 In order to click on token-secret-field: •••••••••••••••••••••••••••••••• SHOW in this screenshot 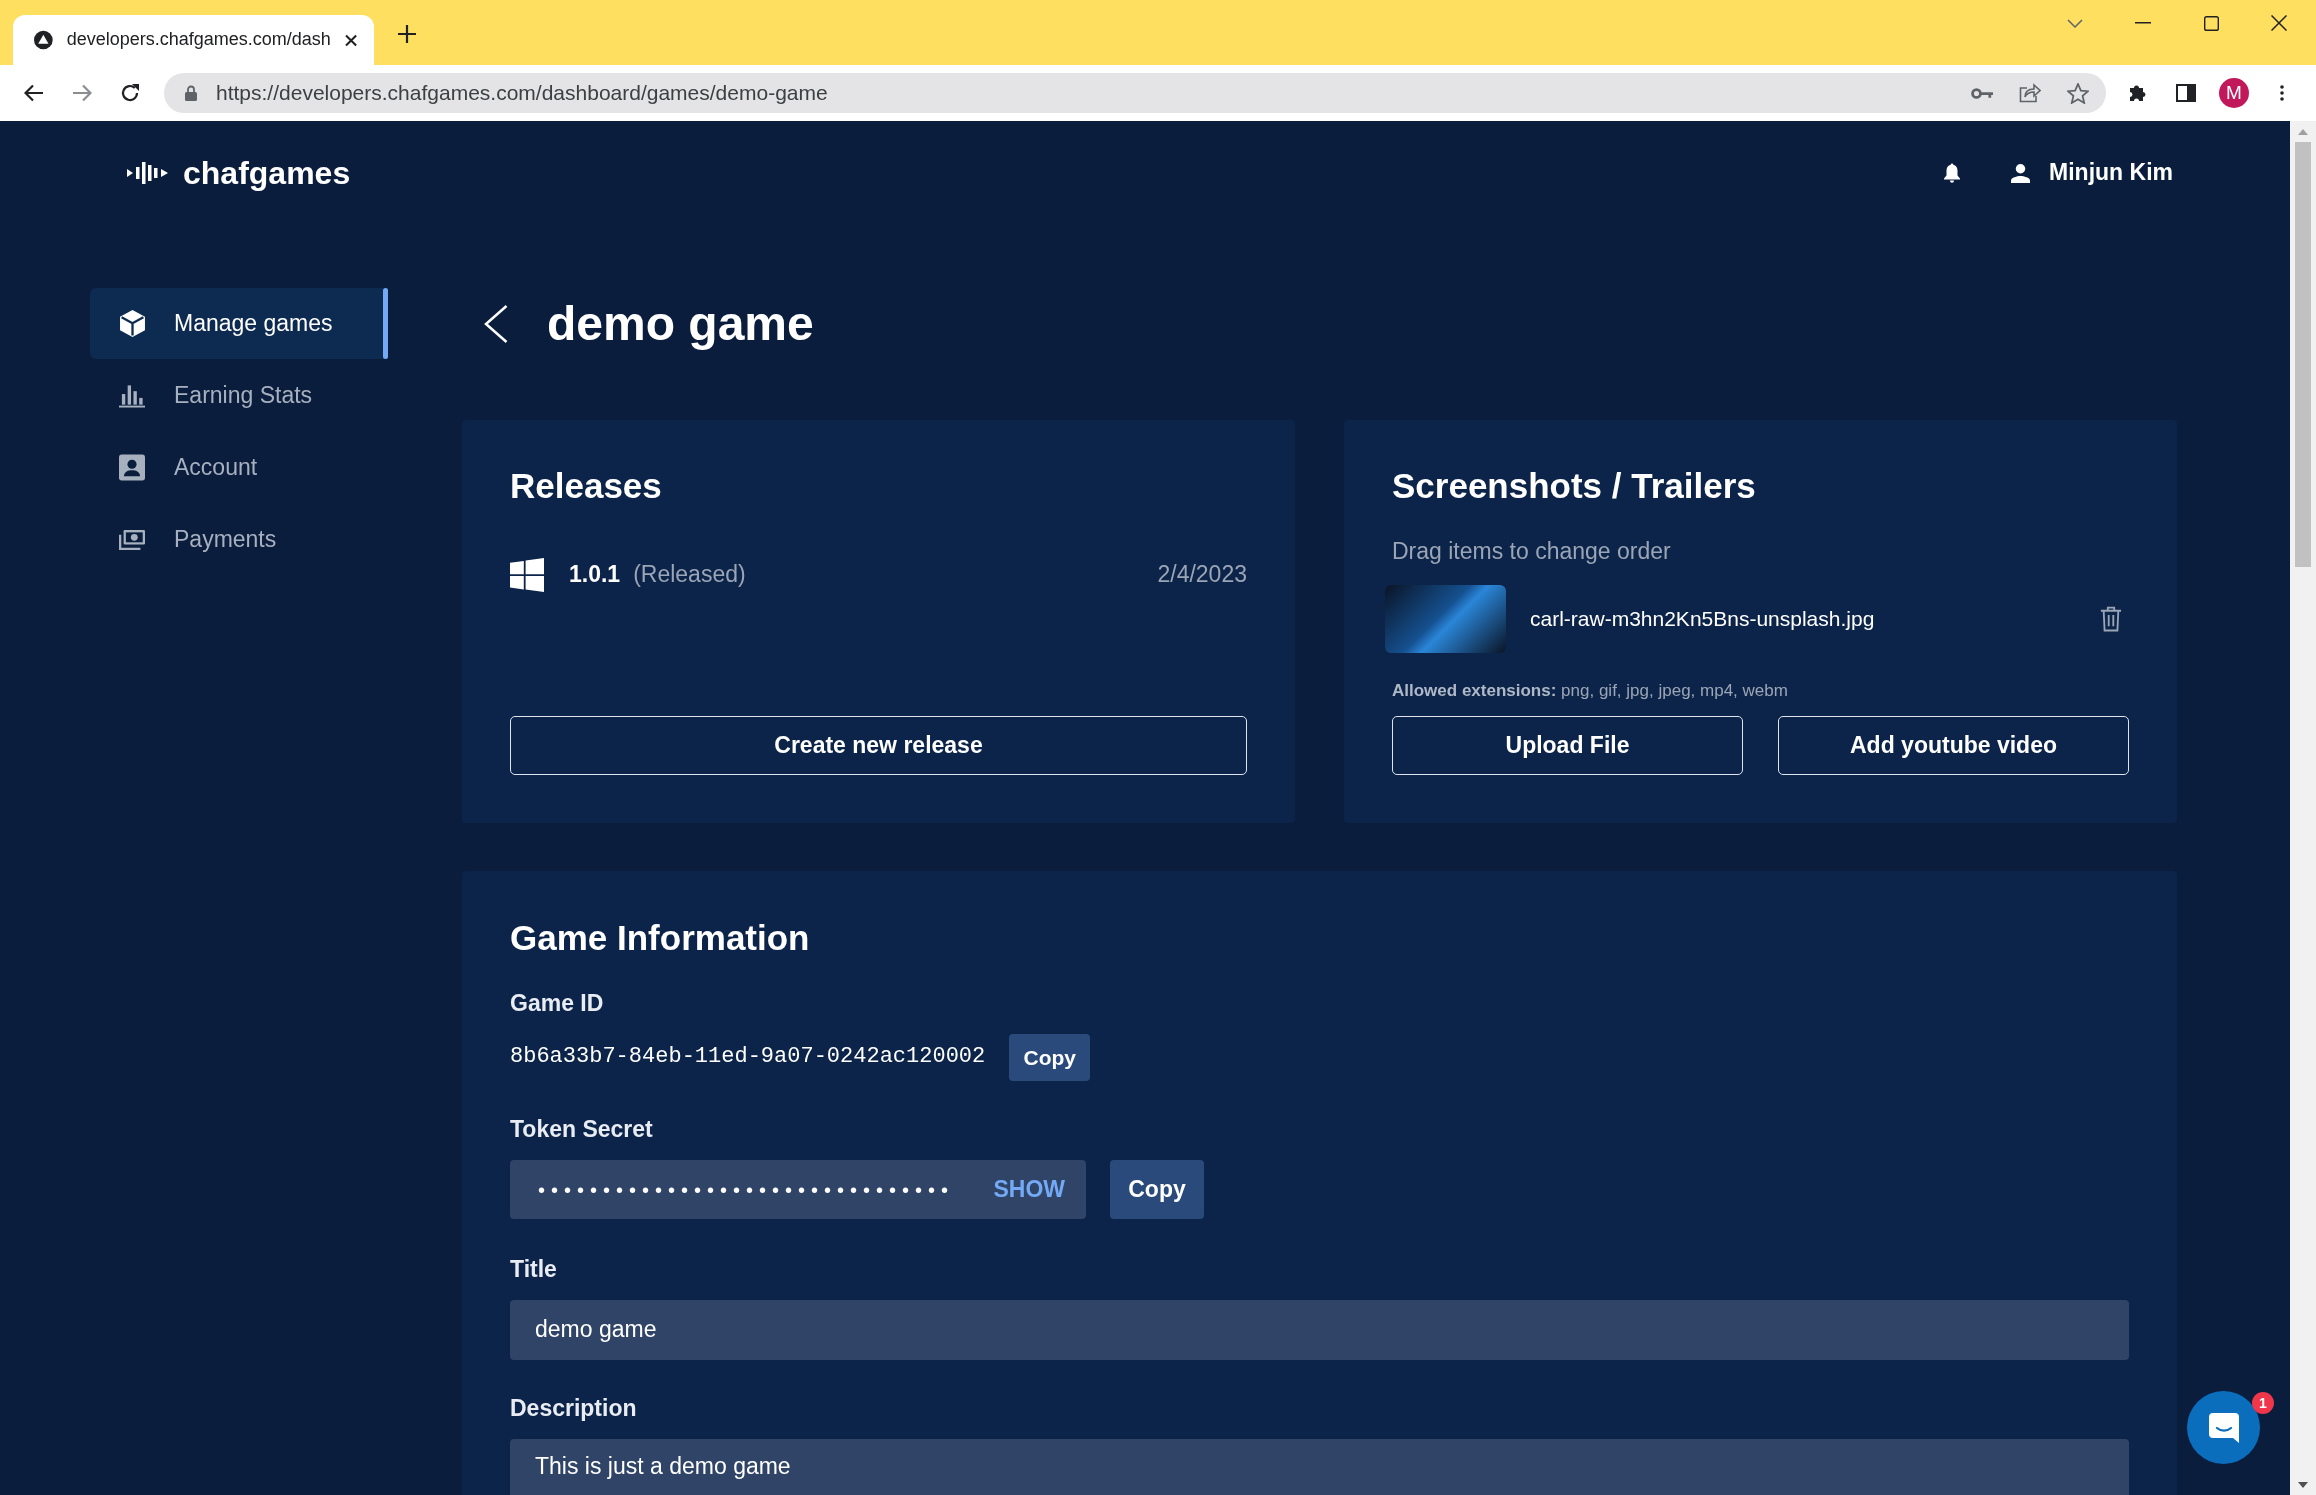, I will do `click(798, 1189)`.